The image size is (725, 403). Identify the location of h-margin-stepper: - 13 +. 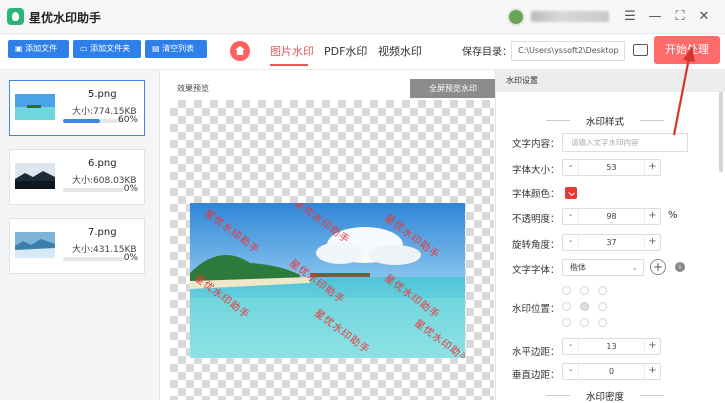
(611, 346).